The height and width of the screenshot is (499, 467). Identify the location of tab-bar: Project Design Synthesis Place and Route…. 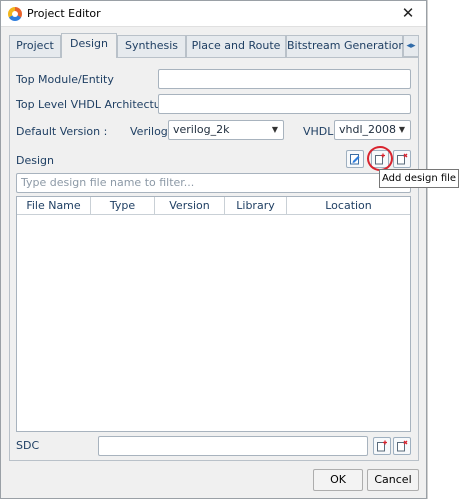
(214, 45).